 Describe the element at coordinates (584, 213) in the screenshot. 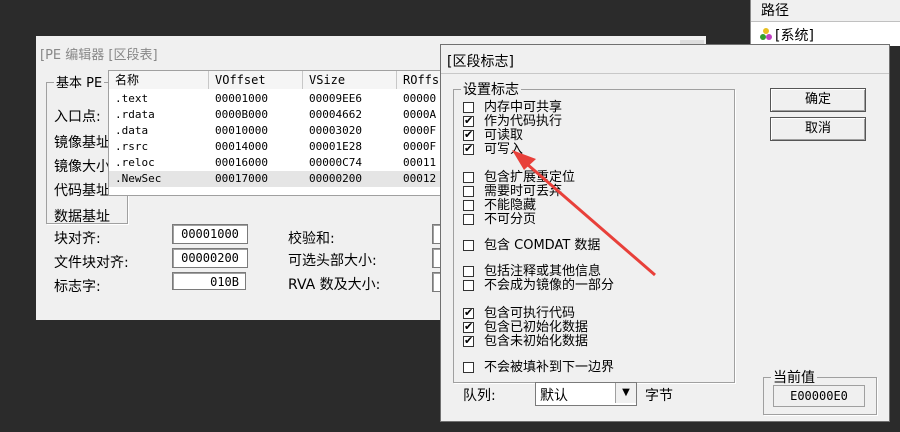

I see `red-arrow-annotation` at that location.